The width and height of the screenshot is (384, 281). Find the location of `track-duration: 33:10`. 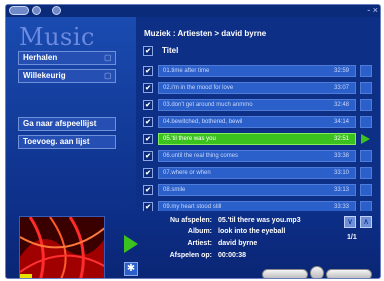

track-duration: 33:10 is located at coordinates (341, 173).